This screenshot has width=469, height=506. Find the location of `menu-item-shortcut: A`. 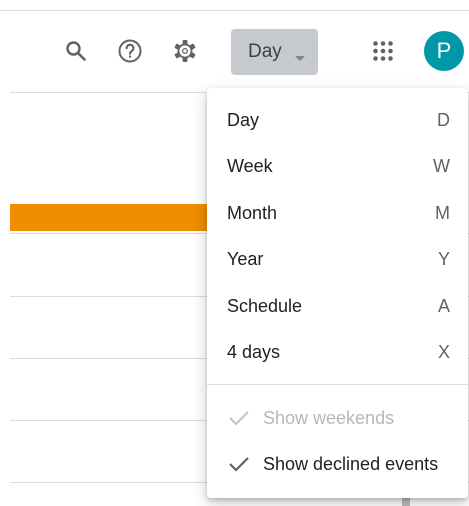

menu-item-shortcut: A is located at coordinates (443, 305).